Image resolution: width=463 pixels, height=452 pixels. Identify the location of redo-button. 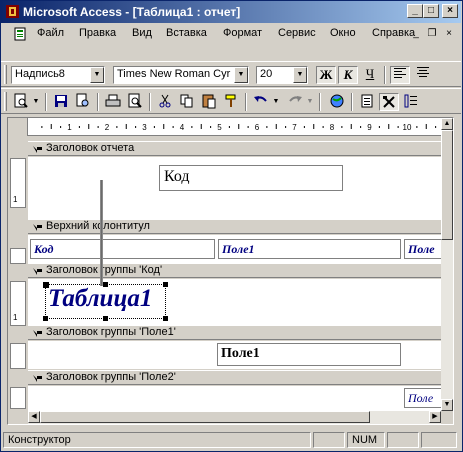
(295, 102).